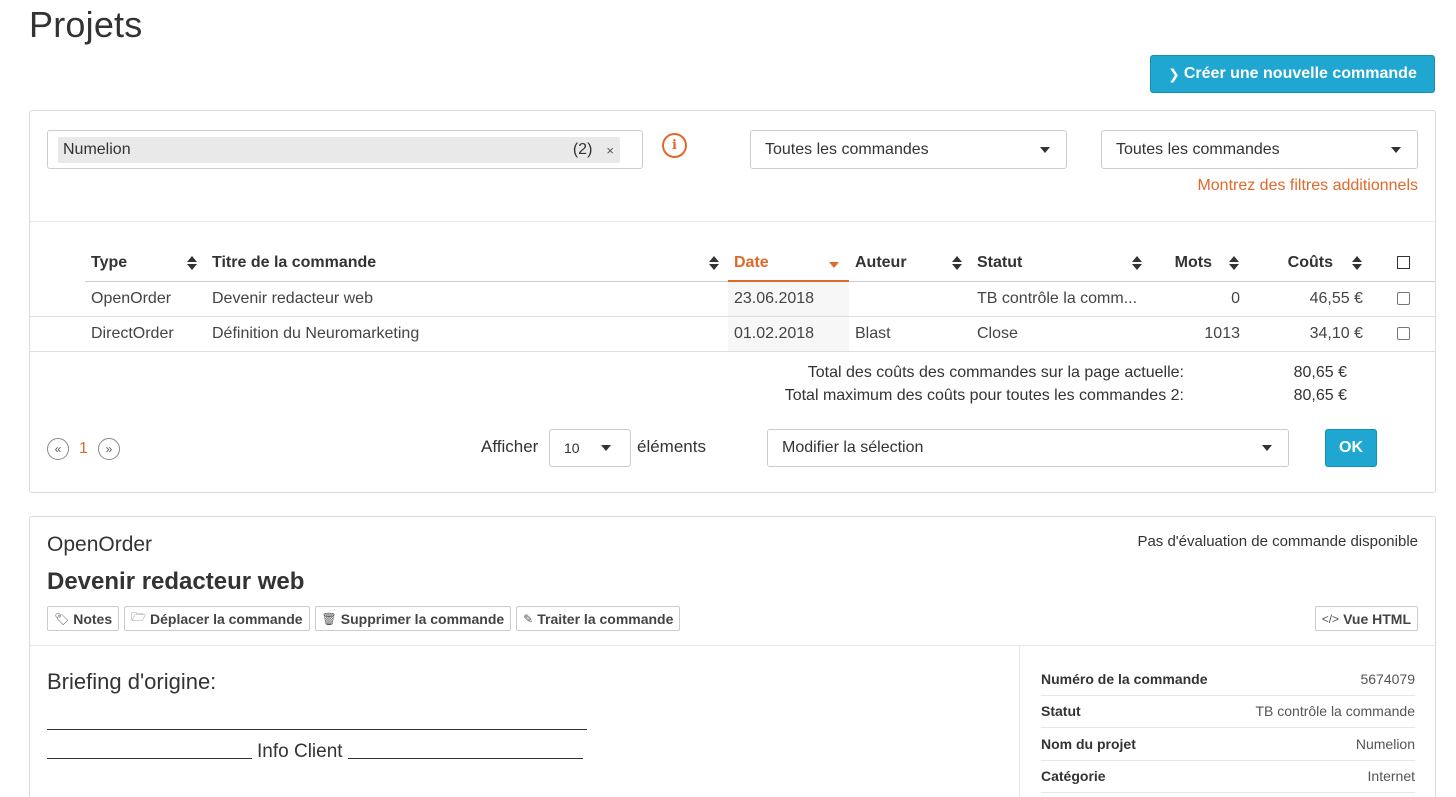 This screenshot has height=797, width=1456. I want to click on create-order-label: Créer une nouvelle commande, so click(1300, 73).